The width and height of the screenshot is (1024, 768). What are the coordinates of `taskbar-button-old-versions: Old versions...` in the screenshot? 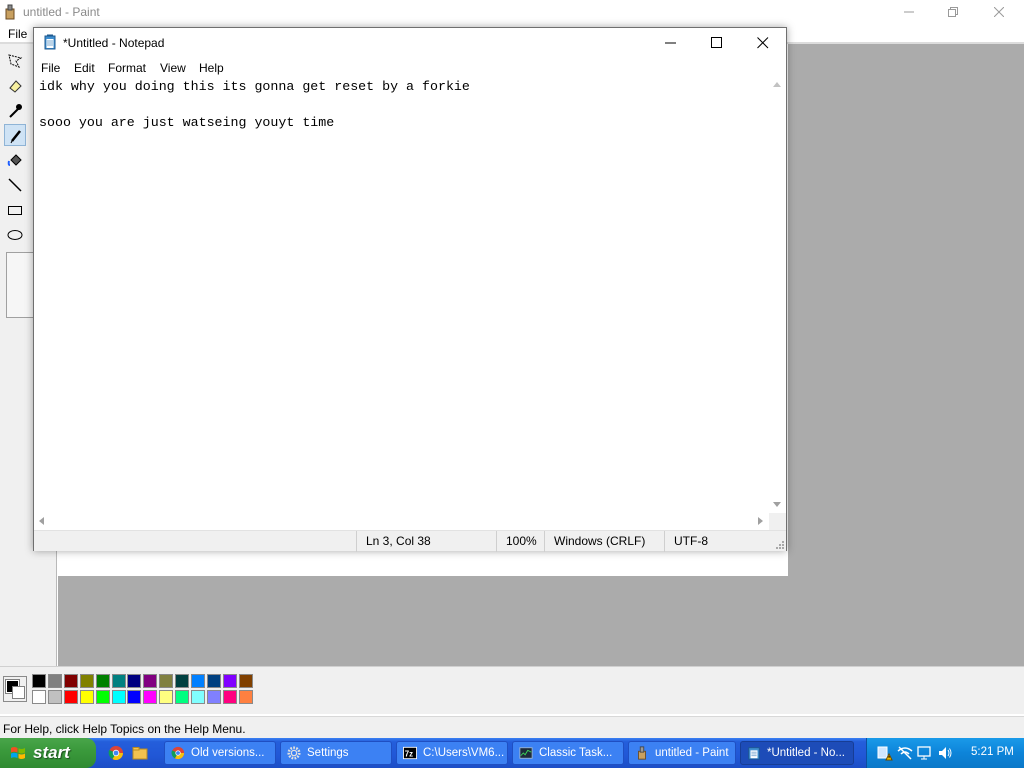 It's located at (220, 753).